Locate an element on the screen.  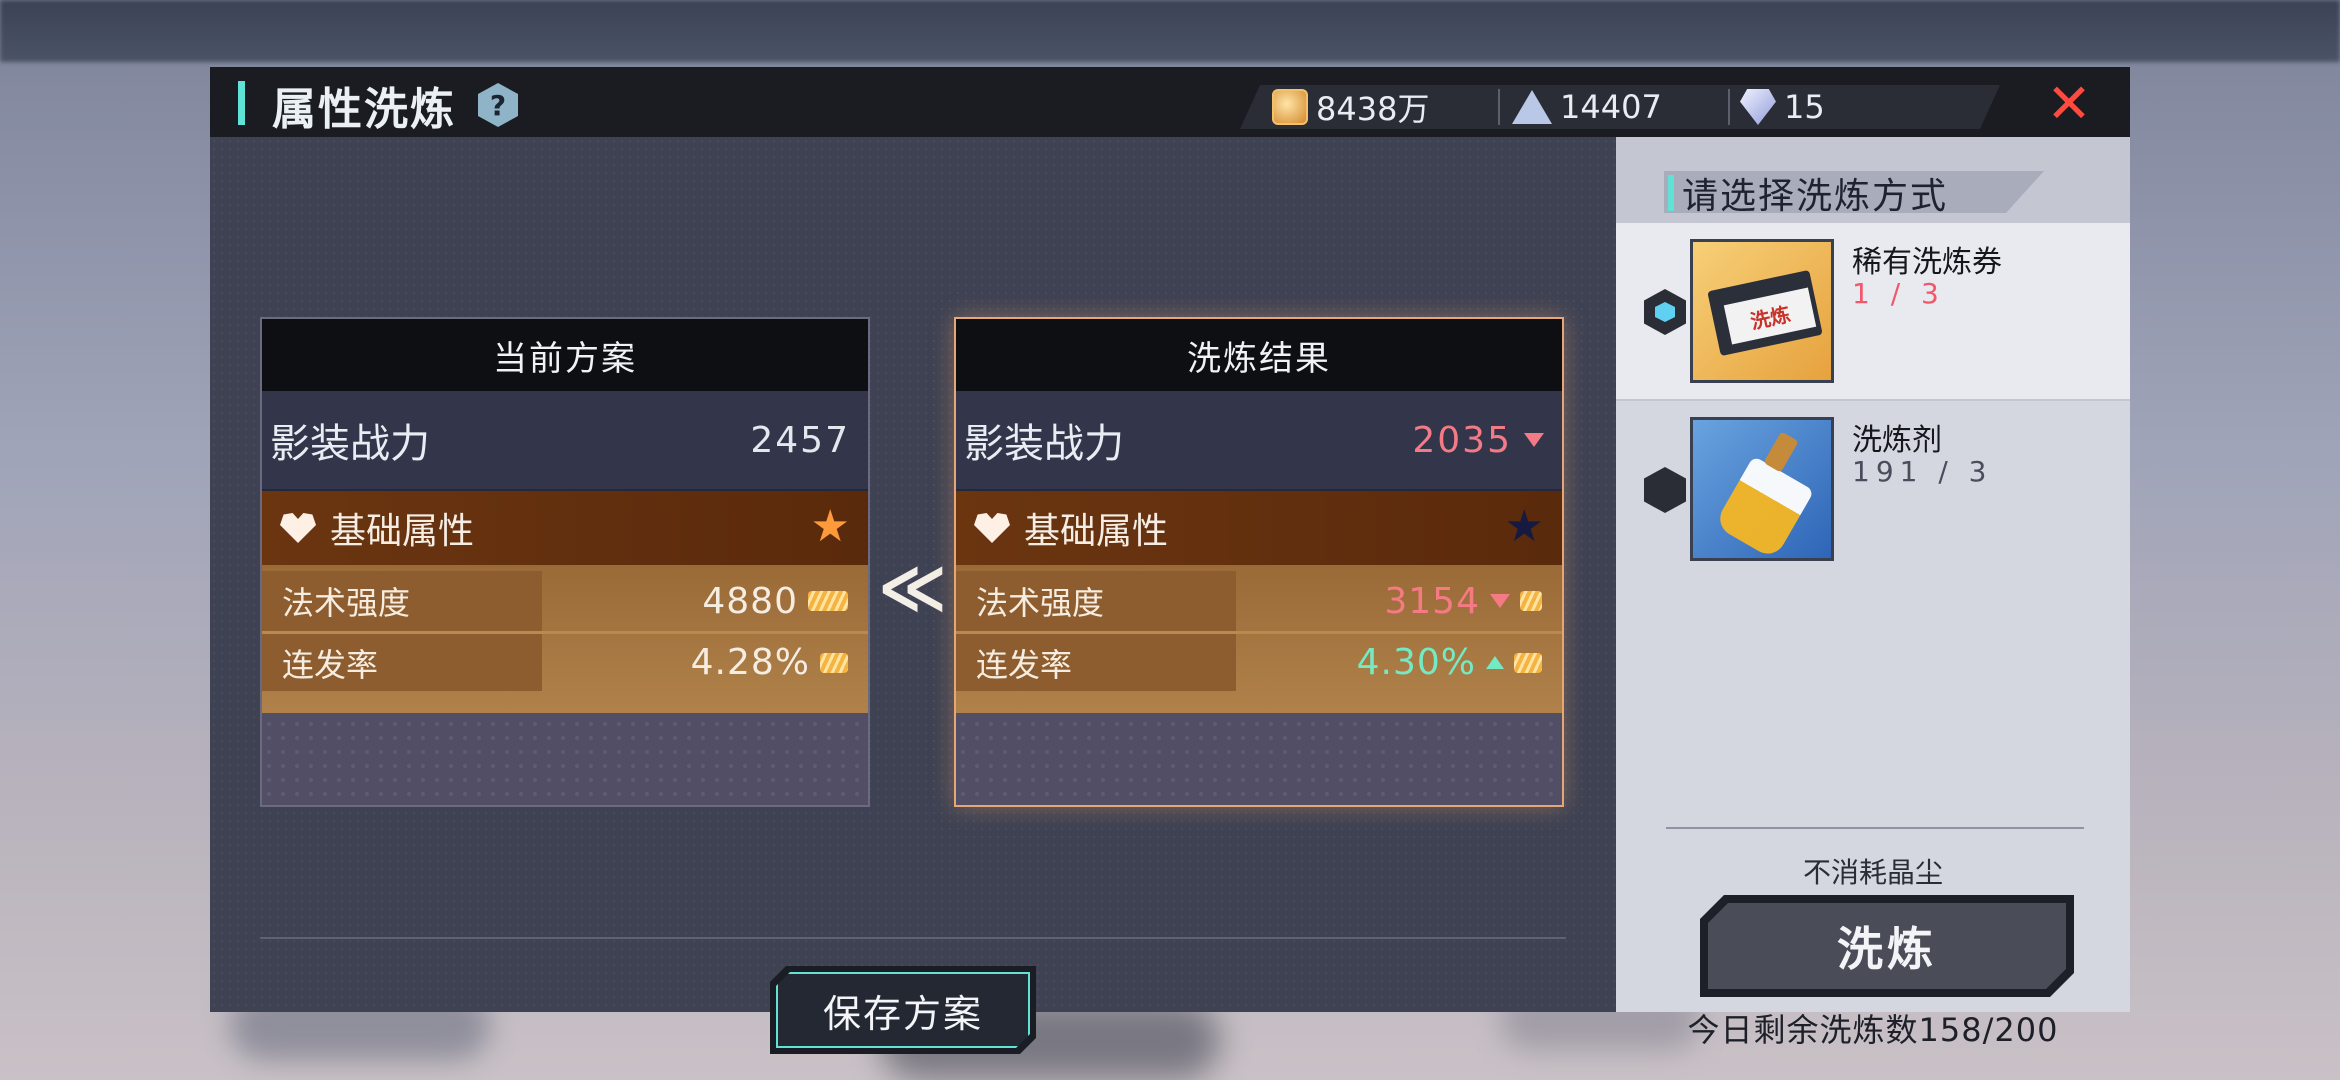
radio-unselected-icon is located at coordinates (1665, 490).